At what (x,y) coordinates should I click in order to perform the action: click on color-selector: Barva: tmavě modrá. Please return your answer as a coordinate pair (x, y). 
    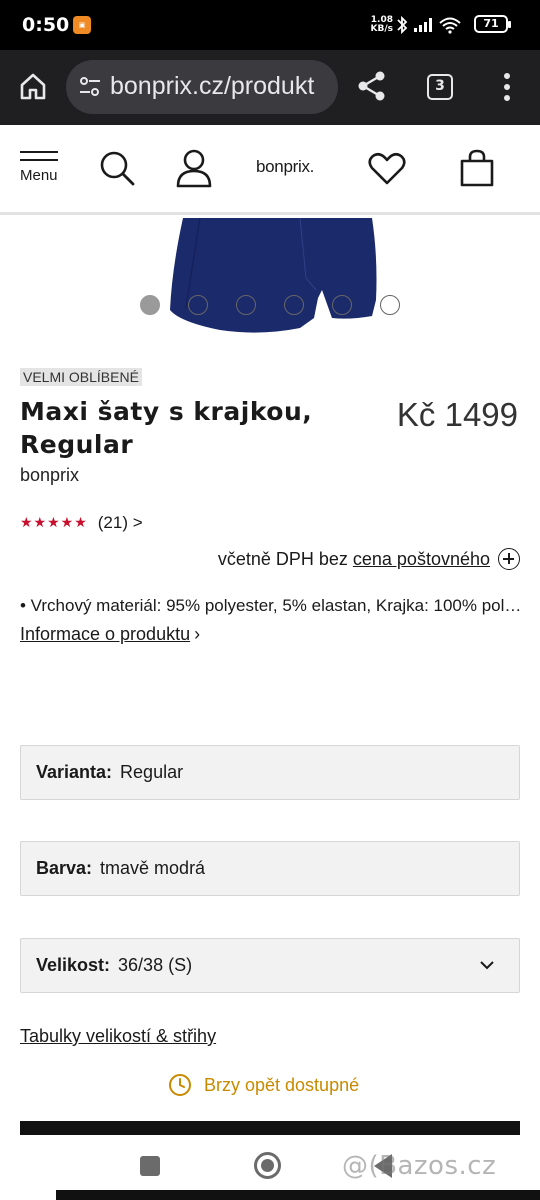
    Looking at the image, I should click on (270, 868).